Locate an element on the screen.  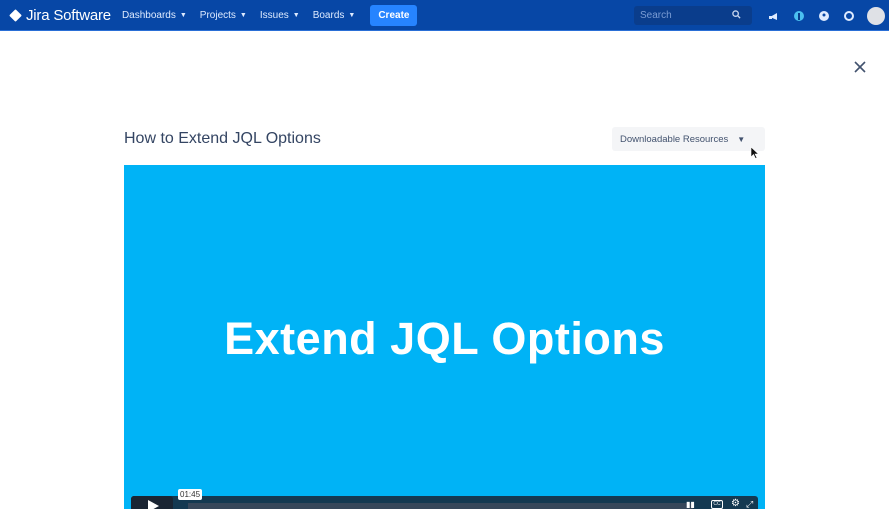
header-icons is located at coordinates (828, 15).